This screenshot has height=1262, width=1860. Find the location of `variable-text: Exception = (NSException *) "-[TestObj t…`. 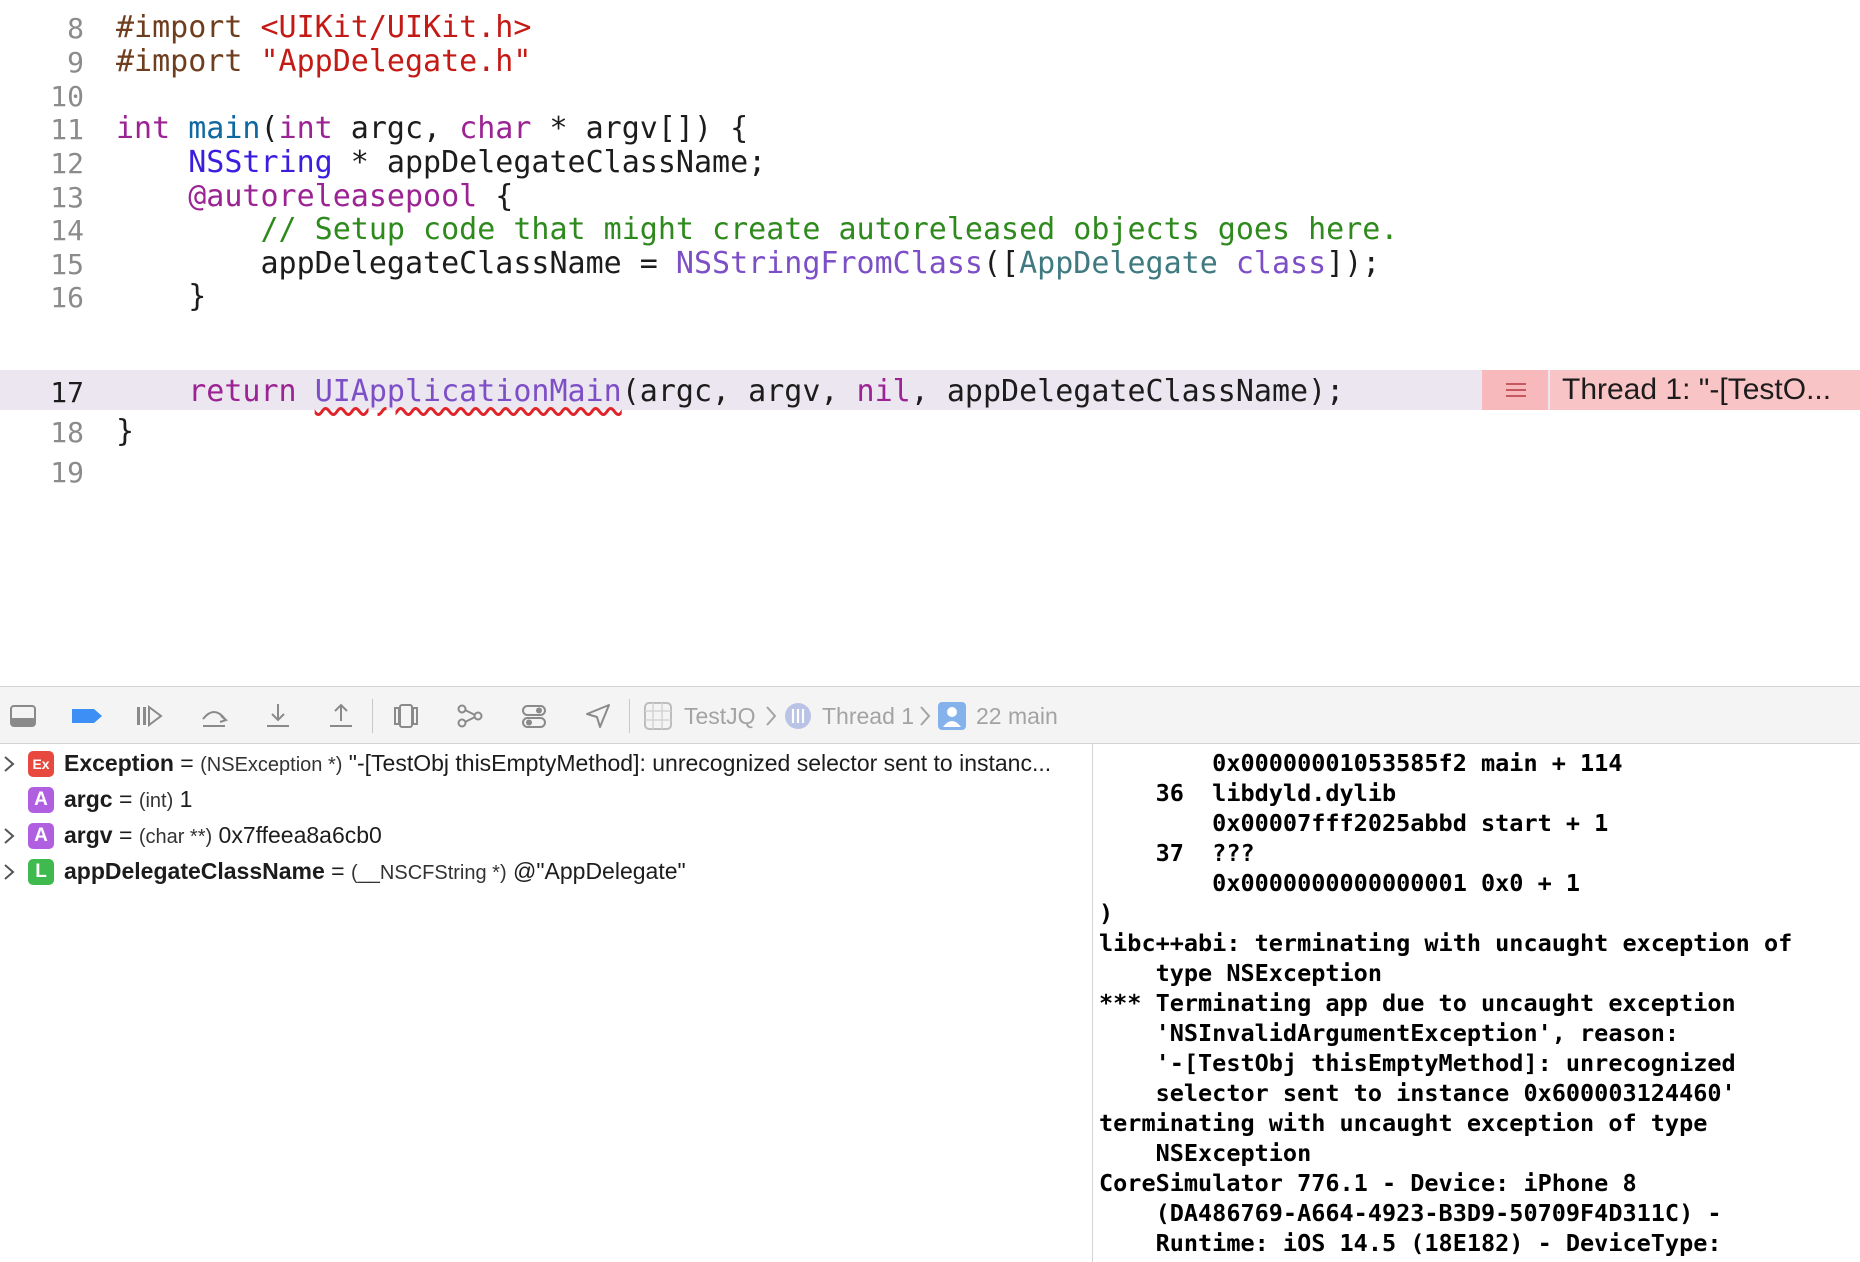

variable-text: Exception = (NSException *) "-[TestObj t… is located at coordinates (557, 763).